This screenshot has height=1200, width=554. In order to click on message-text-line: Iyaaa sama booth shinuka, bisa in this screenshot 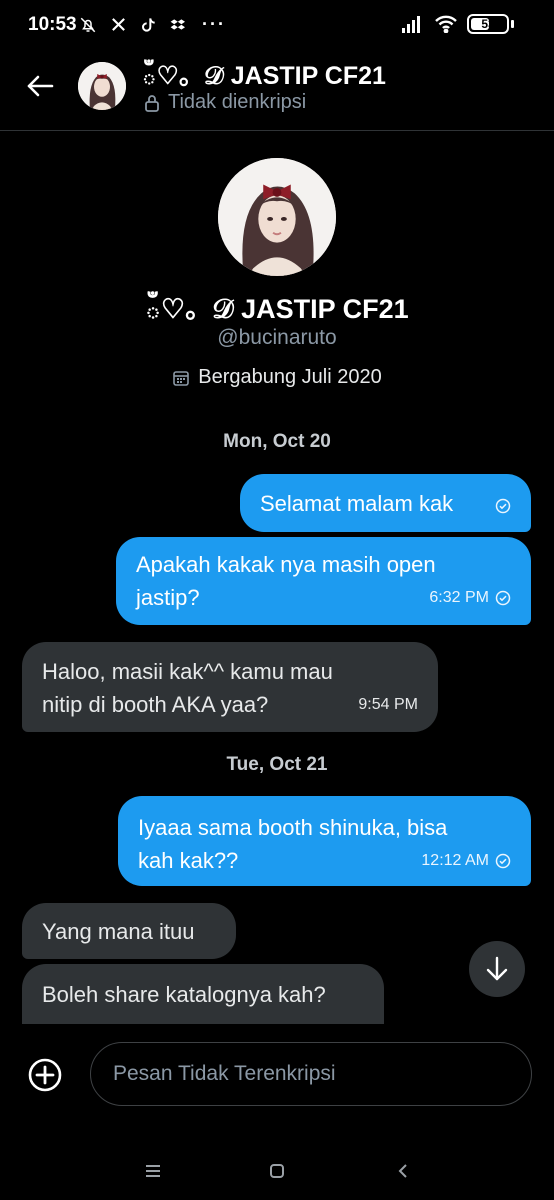, I will do `click(293, 827)`.